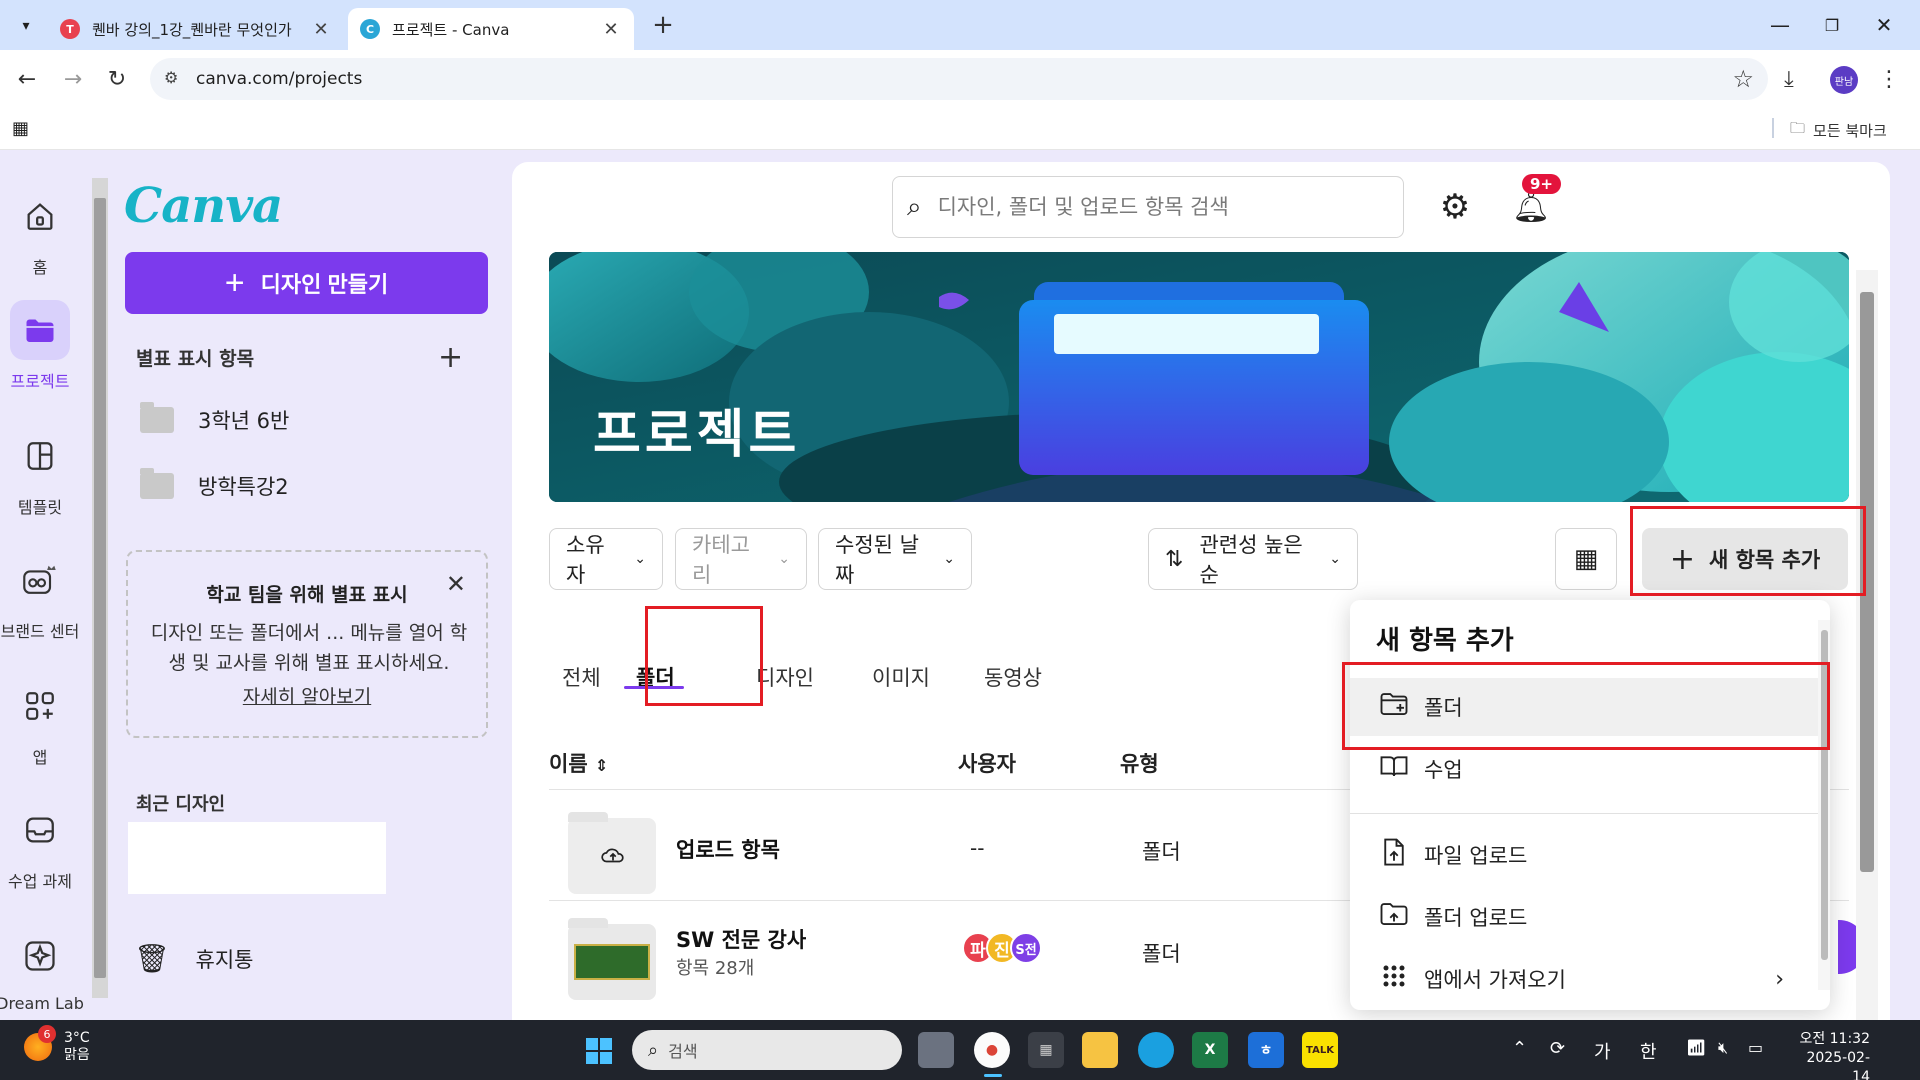 This screenshot has width=1920, height=1080. Describe the element at coordinates (1590, 979) in the screenshot. I see `menu-item-import-from-apps: 앱에서 가져오기 ›` at that location.